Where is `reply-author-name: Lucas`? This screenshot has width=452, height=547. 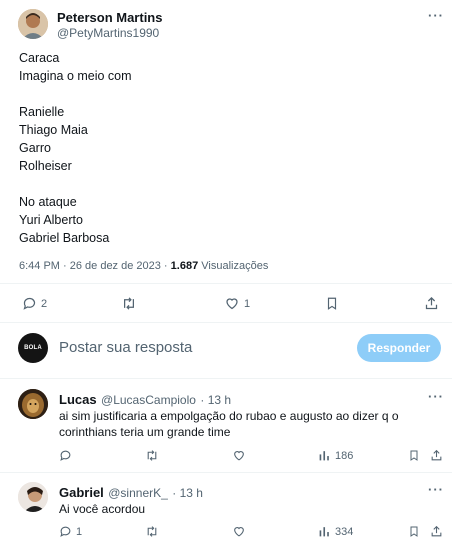 reply-author-name: Lucas is located at coordinates (78, 399).